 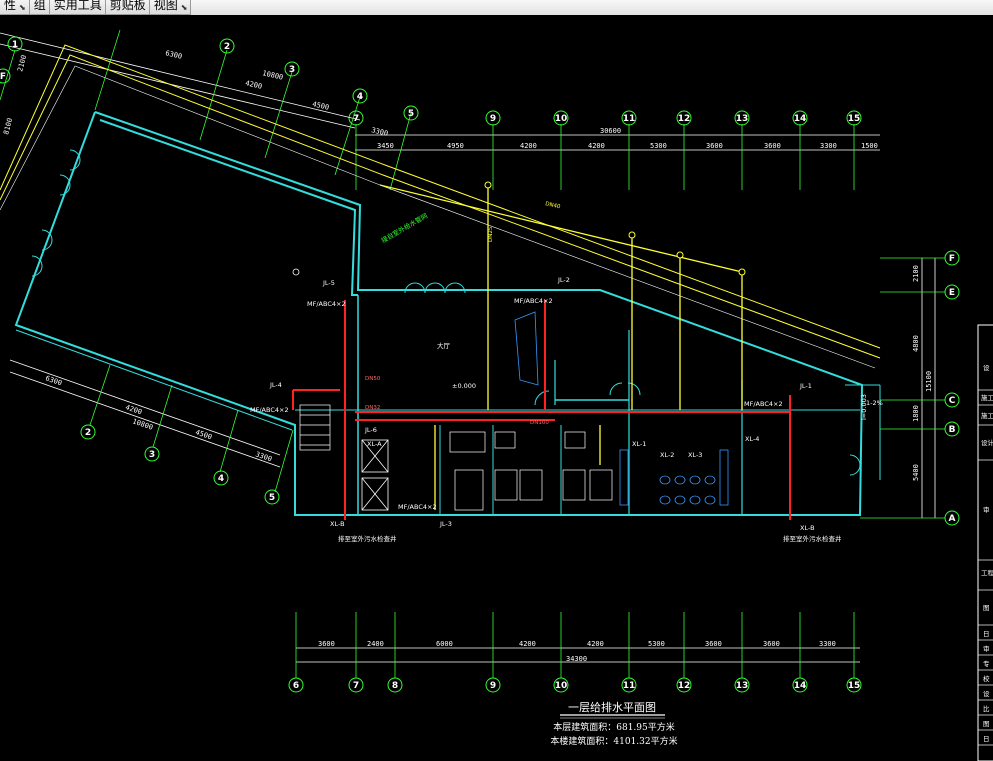 What do you see at coordinates (864, 407) in the screenshot?
I see `pipe-label: i=0.003` at bounding box center [864, 407].